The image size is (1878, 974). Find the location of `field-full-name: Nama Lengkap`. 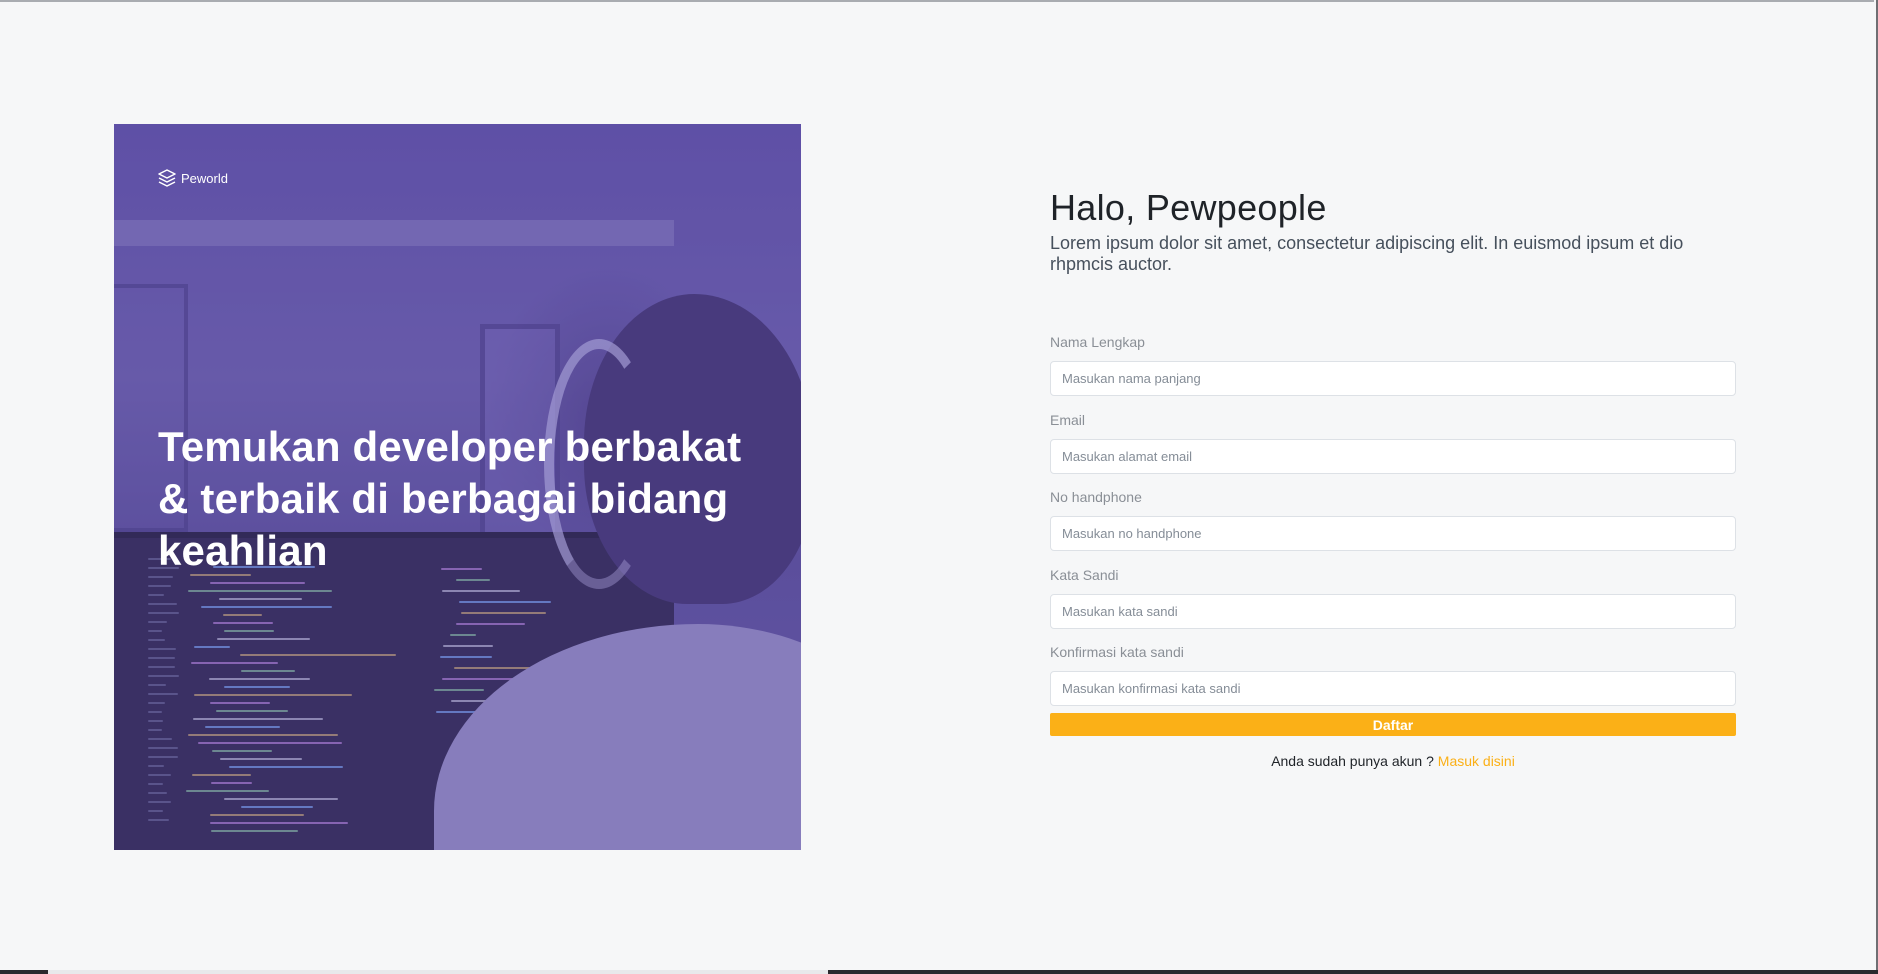

field-full-name: Nama Lengkap is located at coordinates (1393, 364).